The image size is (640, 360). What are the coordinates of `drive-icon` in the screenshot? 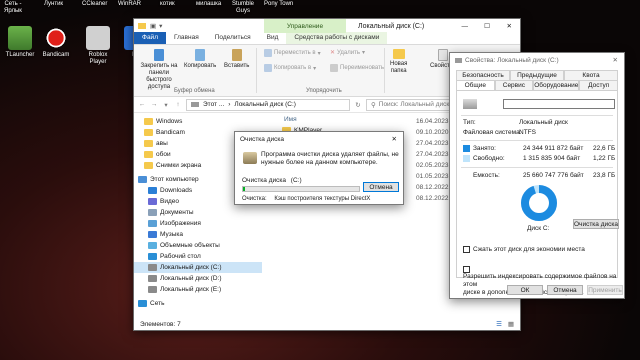 It's located at (195, 104).